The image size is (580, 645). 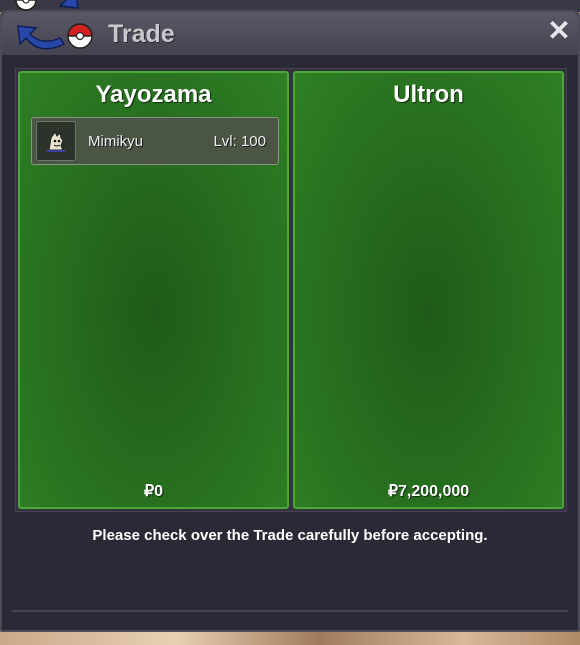 What do you see at coordinates (155, 141) in the screenshot?
I see `pokemon-slot: Mimikyu Lvl: 100` at bounding box center [155, 141].